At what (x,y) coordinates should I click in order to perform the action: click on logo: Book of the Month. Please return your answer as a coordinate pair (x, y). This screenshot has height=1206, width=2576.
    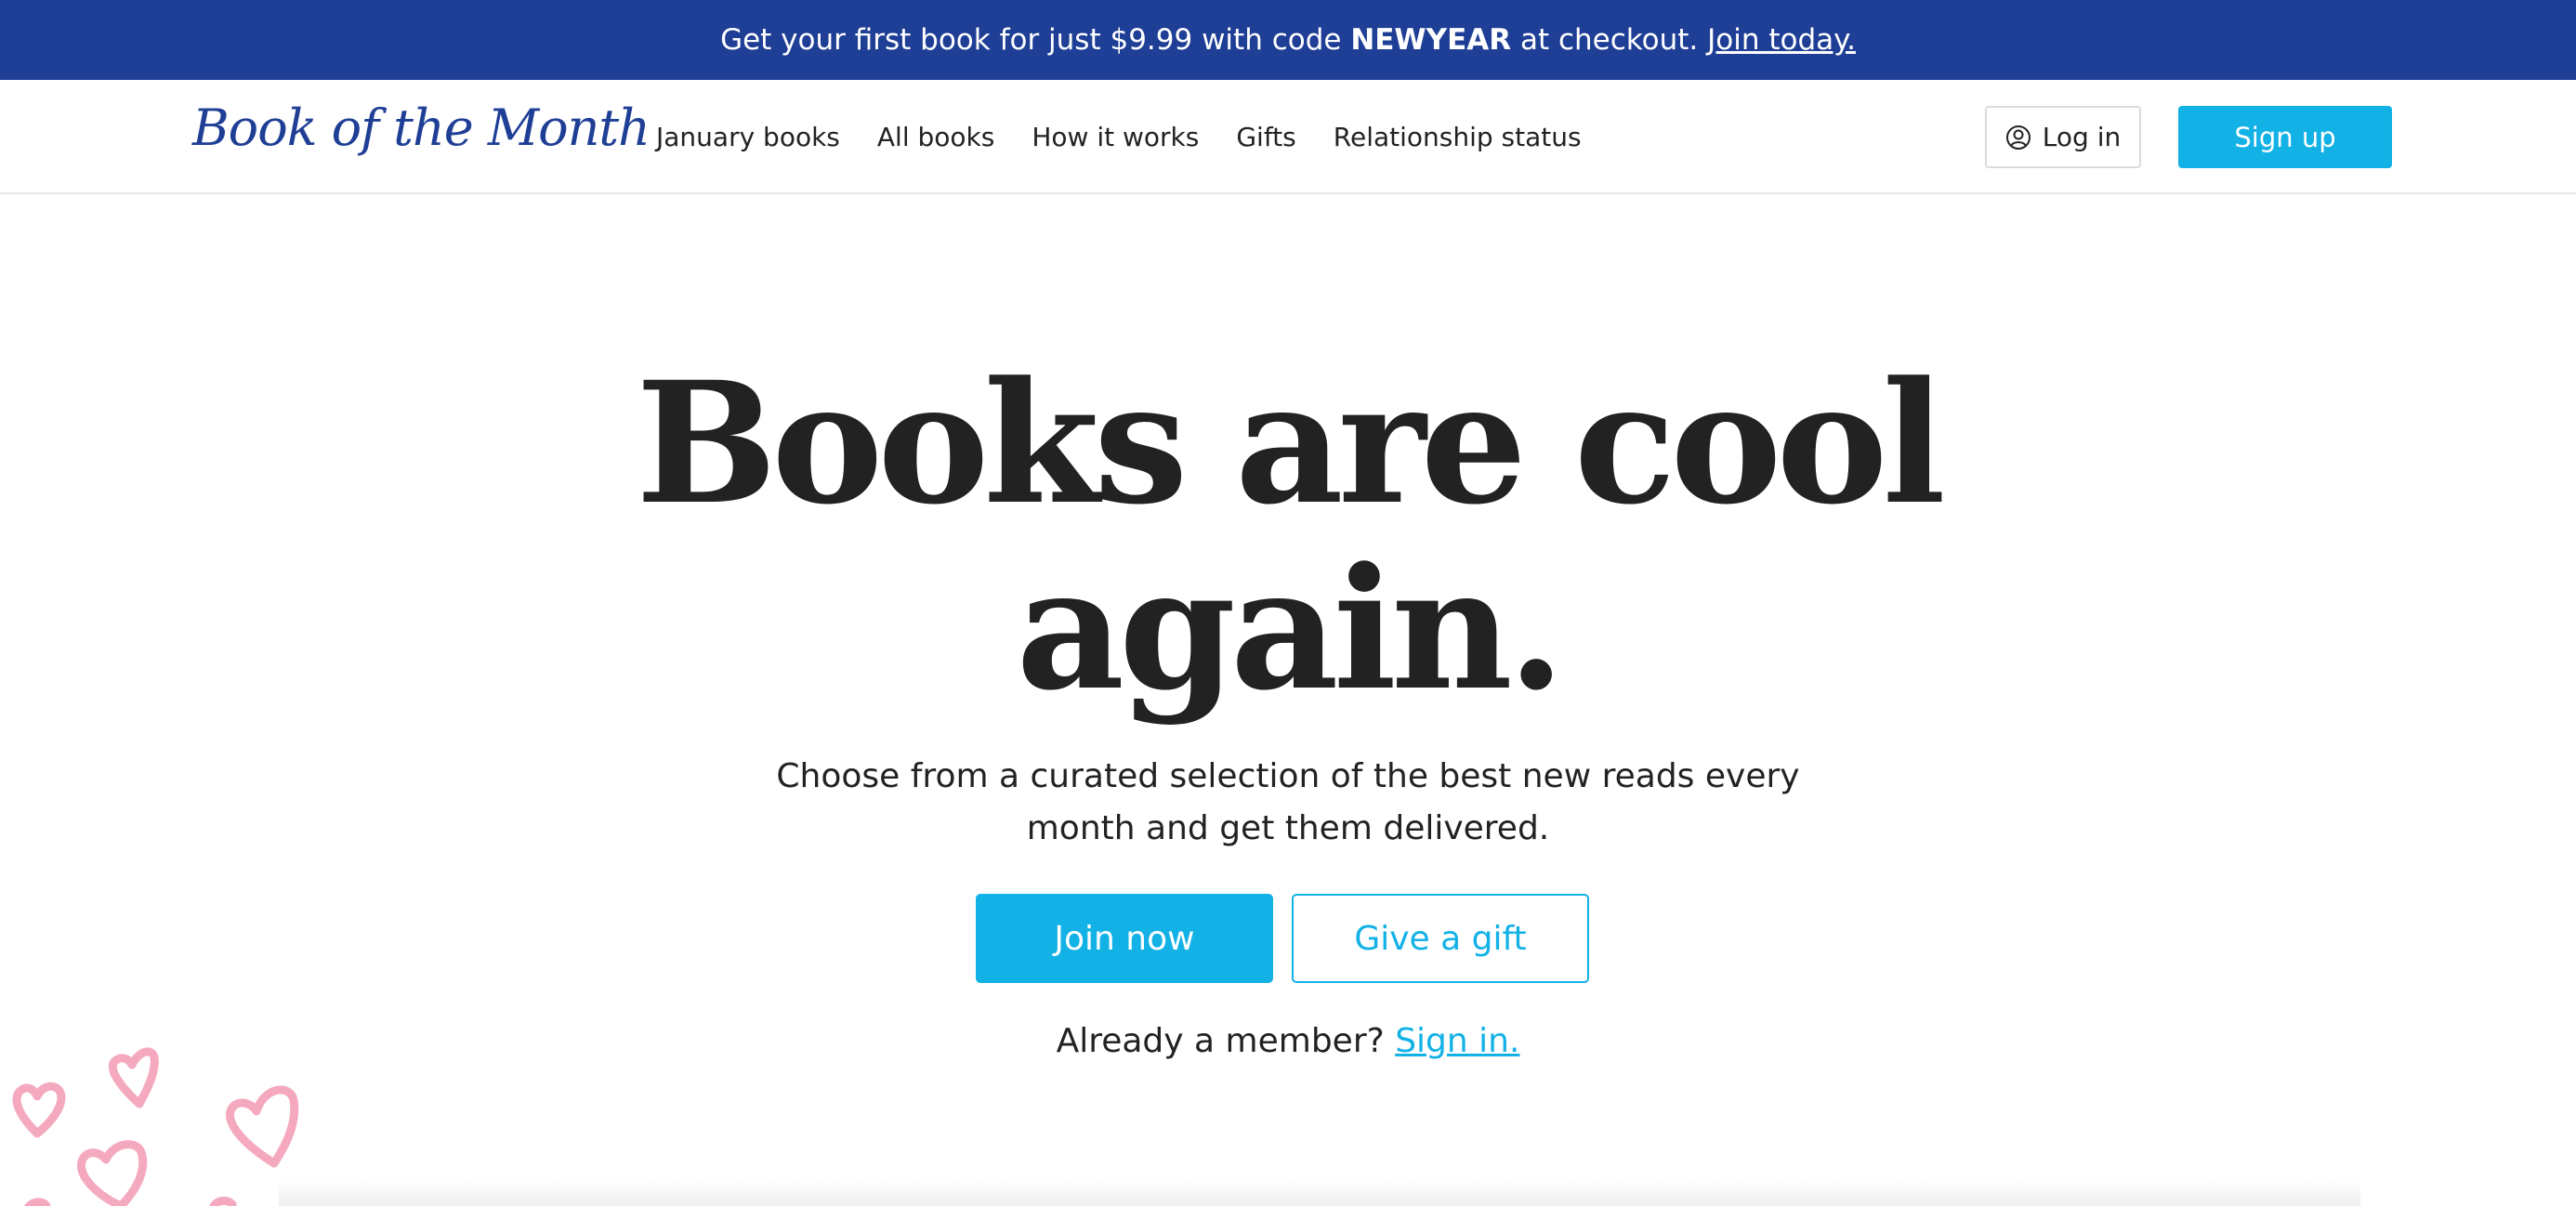
    Looking at the image, I should click on (421, 127).